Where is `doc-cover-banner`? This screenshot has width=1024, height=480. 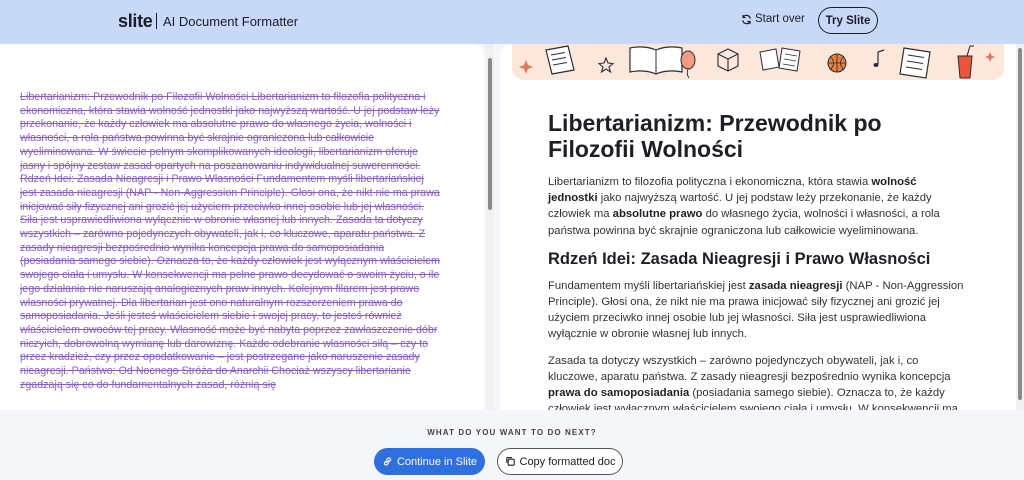
doc-cover-banner is located at coordinates (758, 62).